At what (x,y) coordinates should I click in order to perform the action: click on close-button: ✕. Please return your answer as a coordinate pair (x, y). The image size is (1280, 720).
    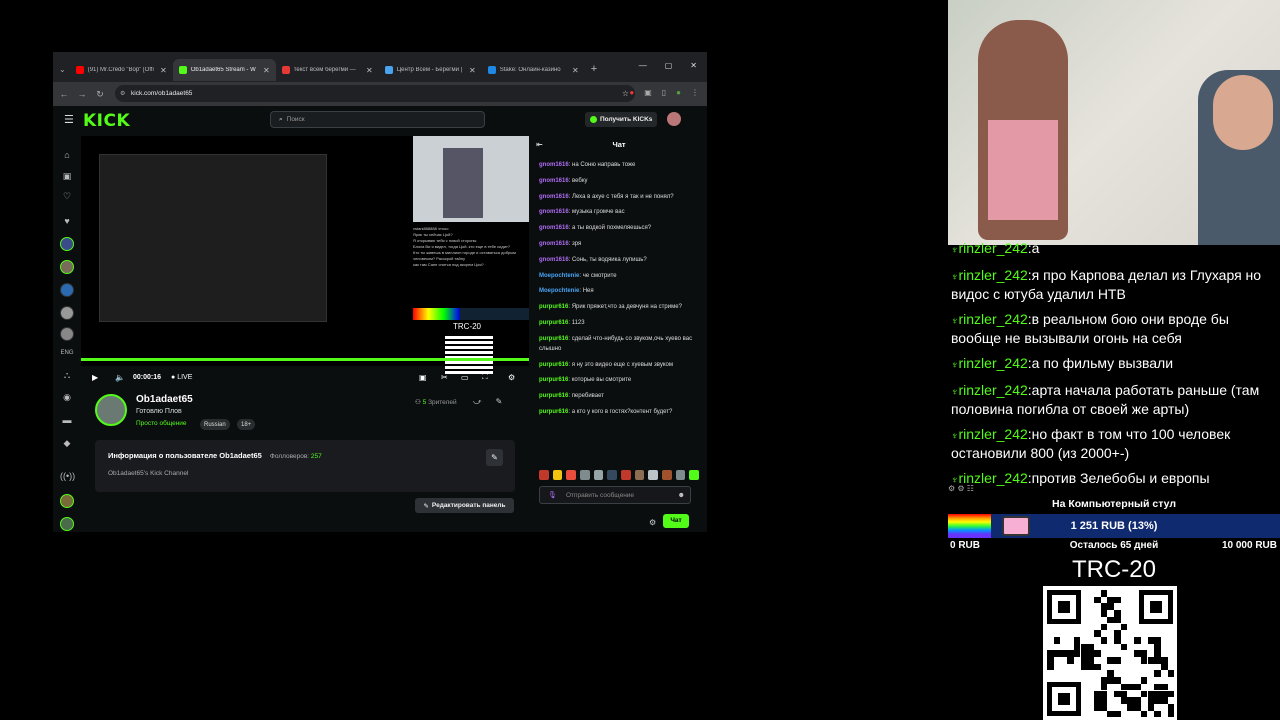
    Looking at the image, I should click on (693, 65).